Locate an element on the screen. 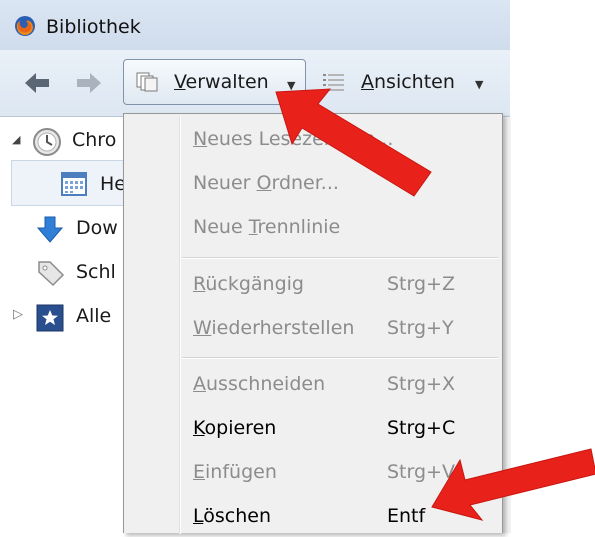 Image resolution: width=595 pixels, height=537 pixels. organize-icon is located at coordinates (147, 82).